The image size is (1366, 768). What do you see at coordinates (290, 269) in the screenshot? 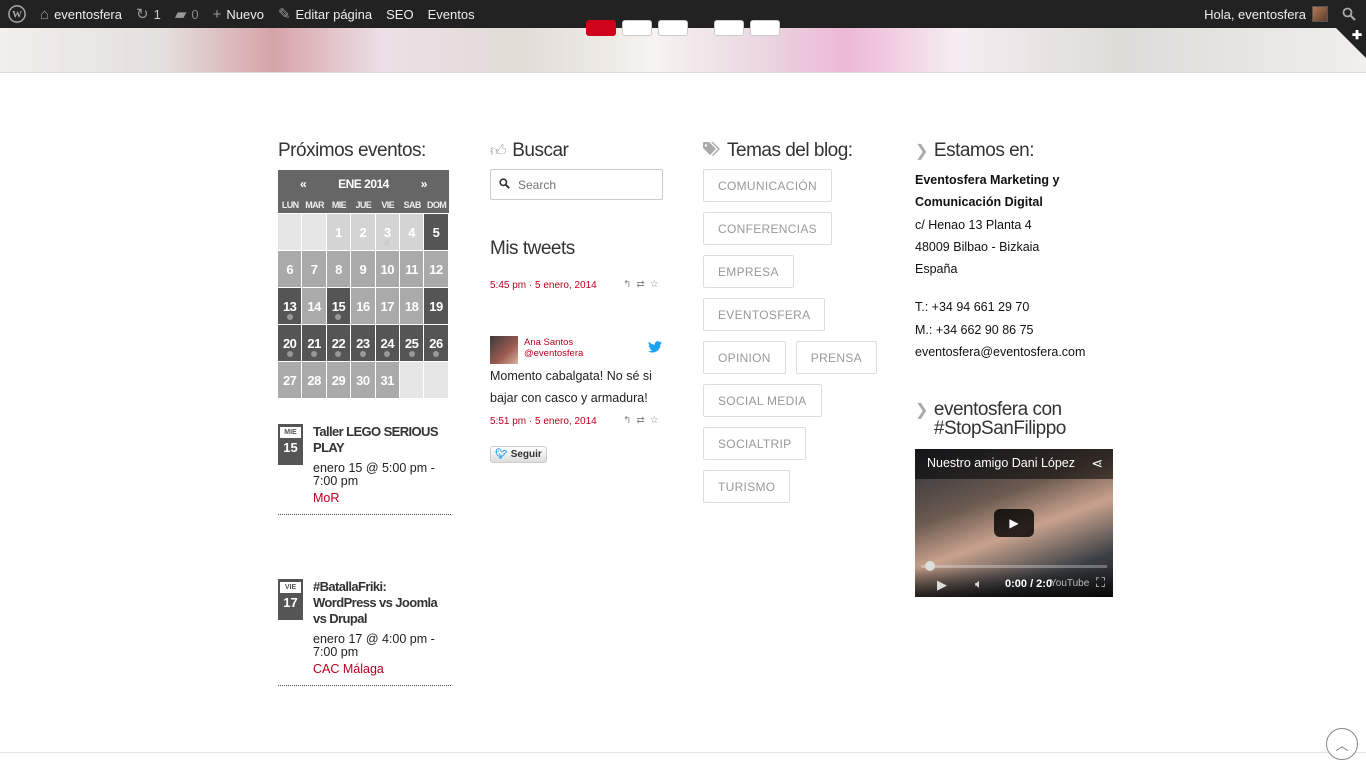
I see `calendar-day: 6` at bounding box center [290, 269].